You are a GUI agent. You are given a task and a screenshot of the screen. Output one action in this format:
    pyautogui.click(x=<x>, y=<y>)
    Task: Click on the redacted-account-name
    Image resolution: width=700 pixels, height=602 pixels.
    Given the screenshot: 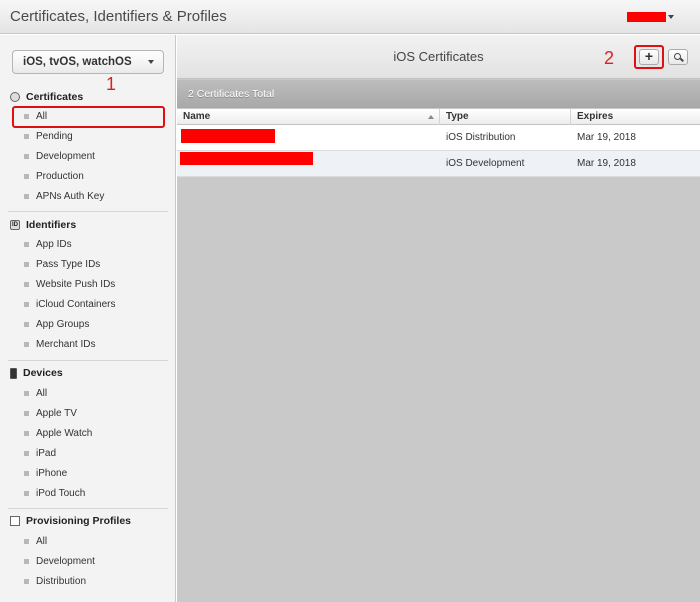 What is the action you would take?
    pyautogui.click(x=646, y=17)
    